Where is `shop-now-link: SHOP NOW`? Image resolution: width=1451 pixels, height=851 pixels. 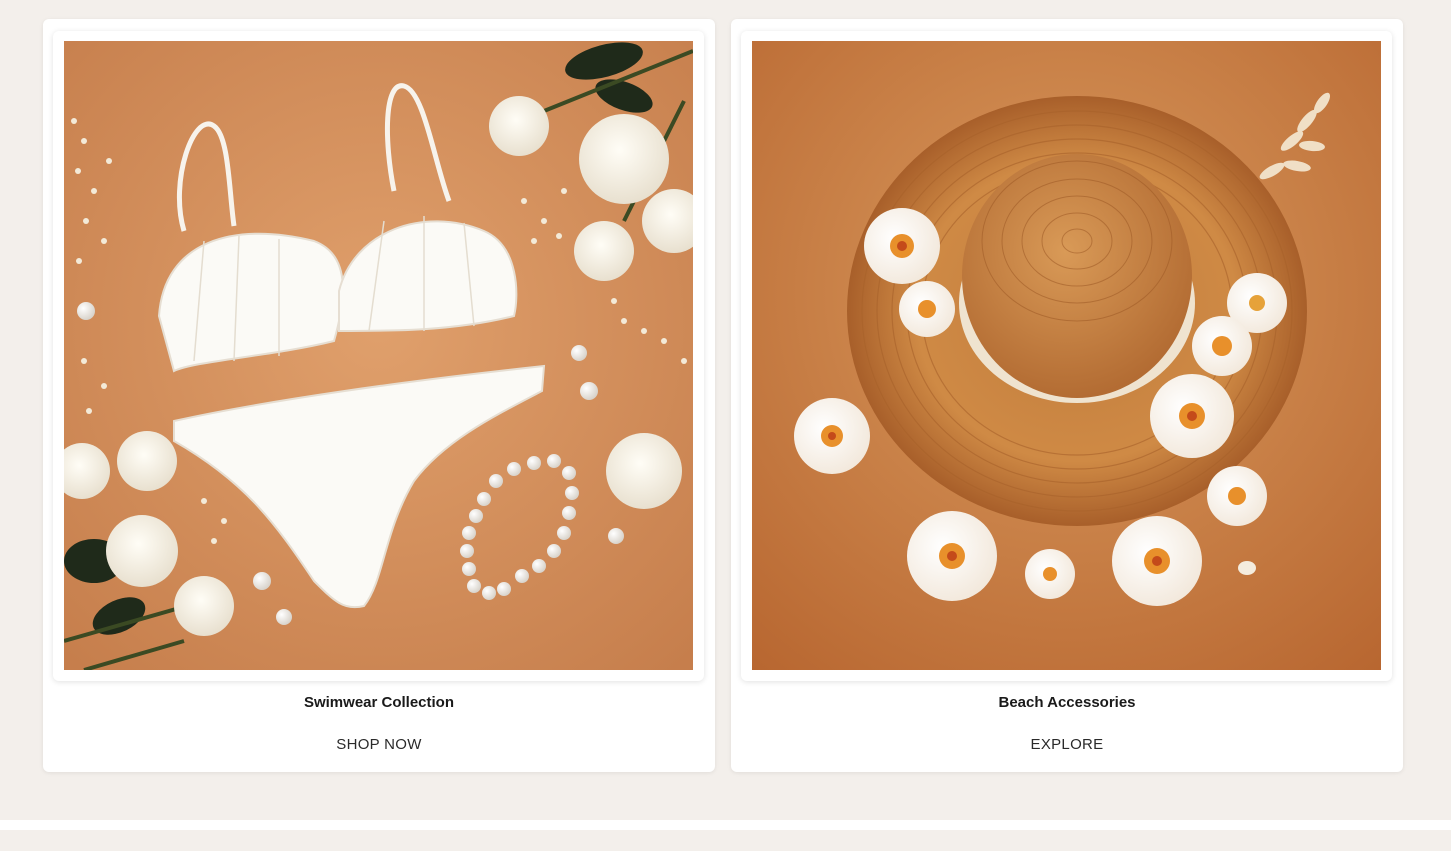
shop-now-link: SHOP NOW is located at coordinates (379, 745).